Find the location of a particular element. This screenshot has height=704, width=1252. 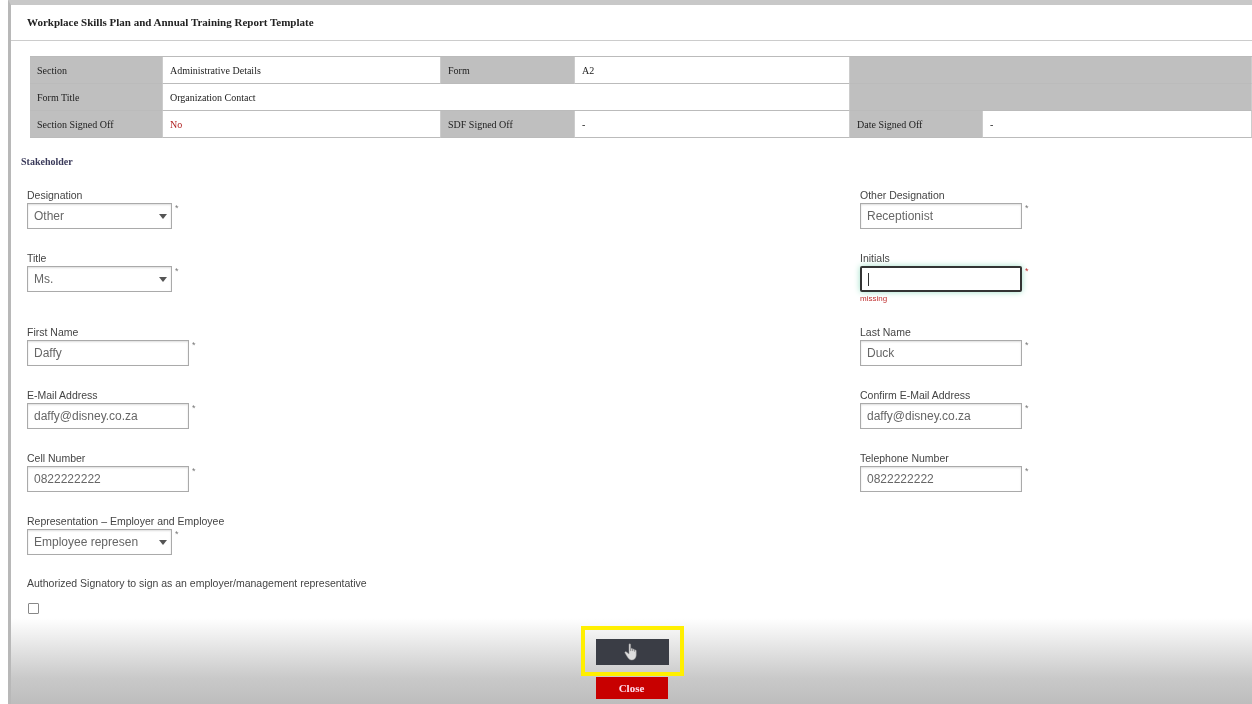

dropdown: Ms. is located at coordinates (99, 279).